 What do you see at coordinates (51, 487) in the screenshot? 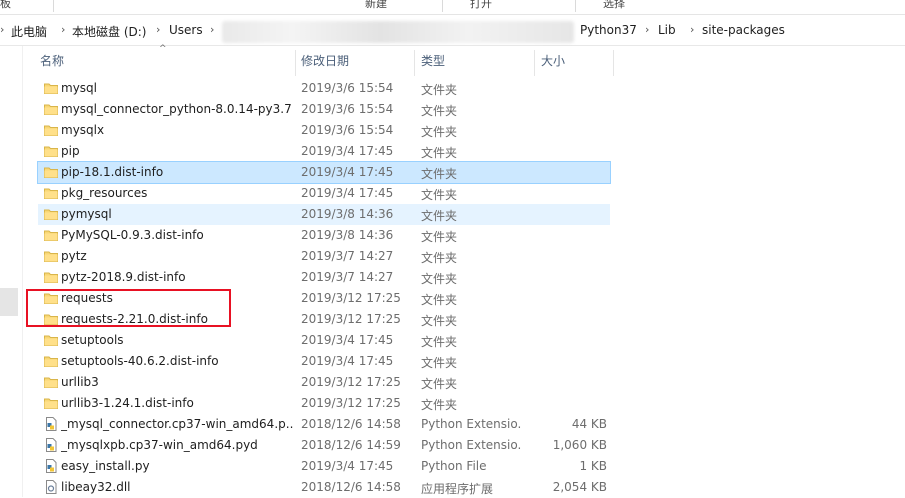
I see `dll-file-icon` at bounding box center [51, 487].